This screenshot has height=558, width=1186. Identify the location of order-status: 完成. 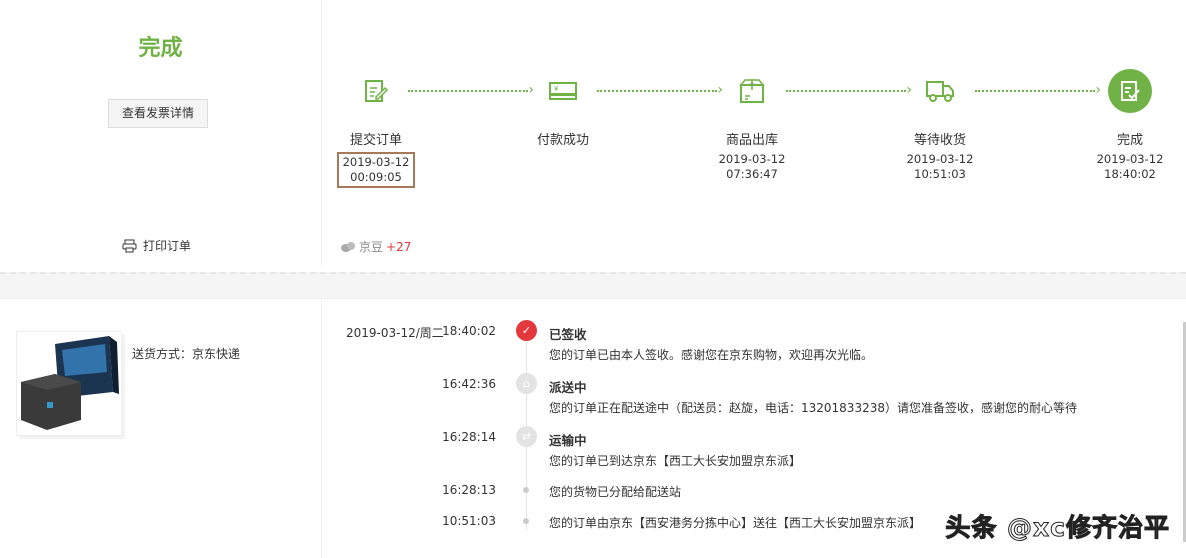
(160, 48).